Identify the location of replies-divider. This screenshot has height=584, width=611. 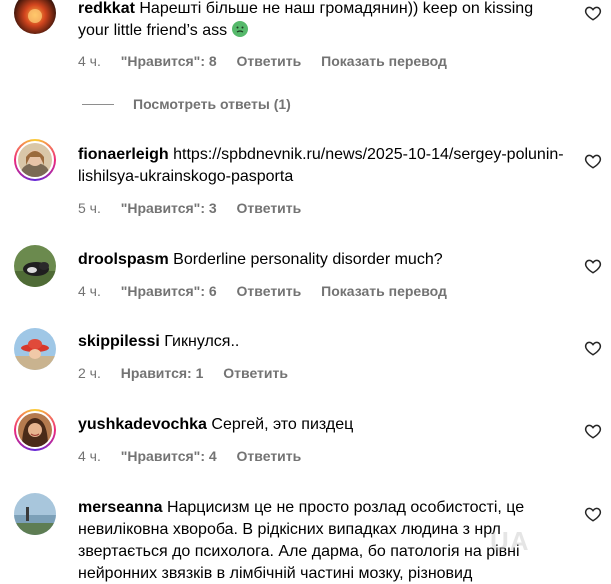
(98, 104).